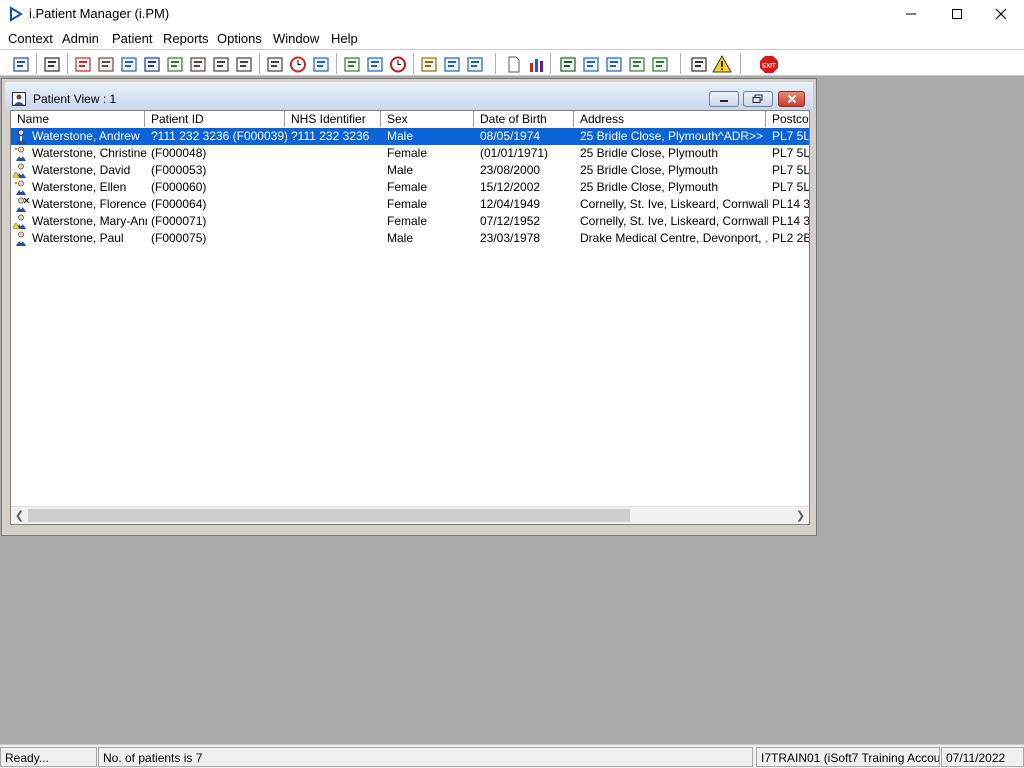 The height and width of the screenshot is (768, 1024). Describe the element at coordinates (23, 204) in the screenshot. I see `patient-deceased-icon` at that location.